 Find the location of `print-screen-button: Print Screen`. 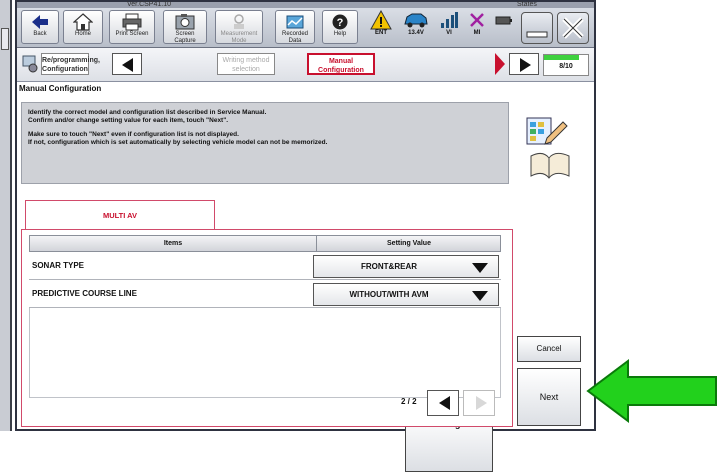

print-screen-button: Print Screen is located at coordinates (132, 27).